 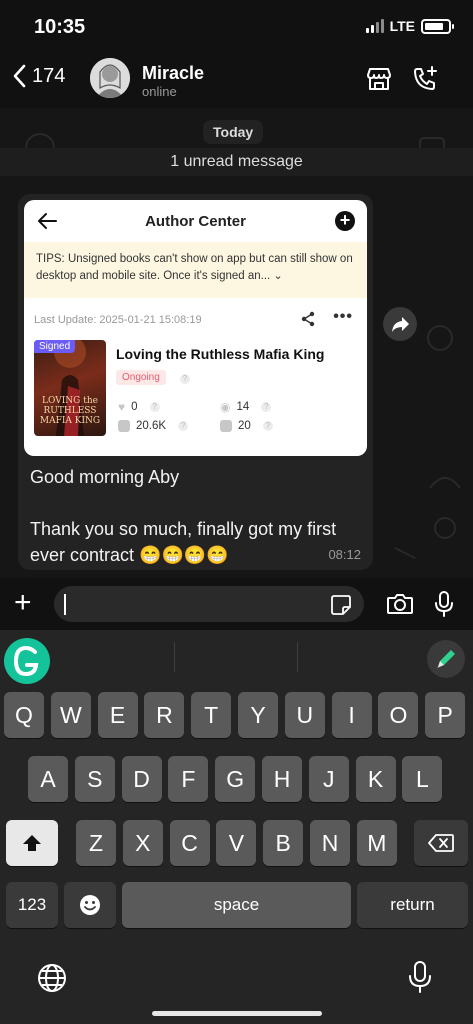 I want to click on avatar, so click(x=110, y=78).